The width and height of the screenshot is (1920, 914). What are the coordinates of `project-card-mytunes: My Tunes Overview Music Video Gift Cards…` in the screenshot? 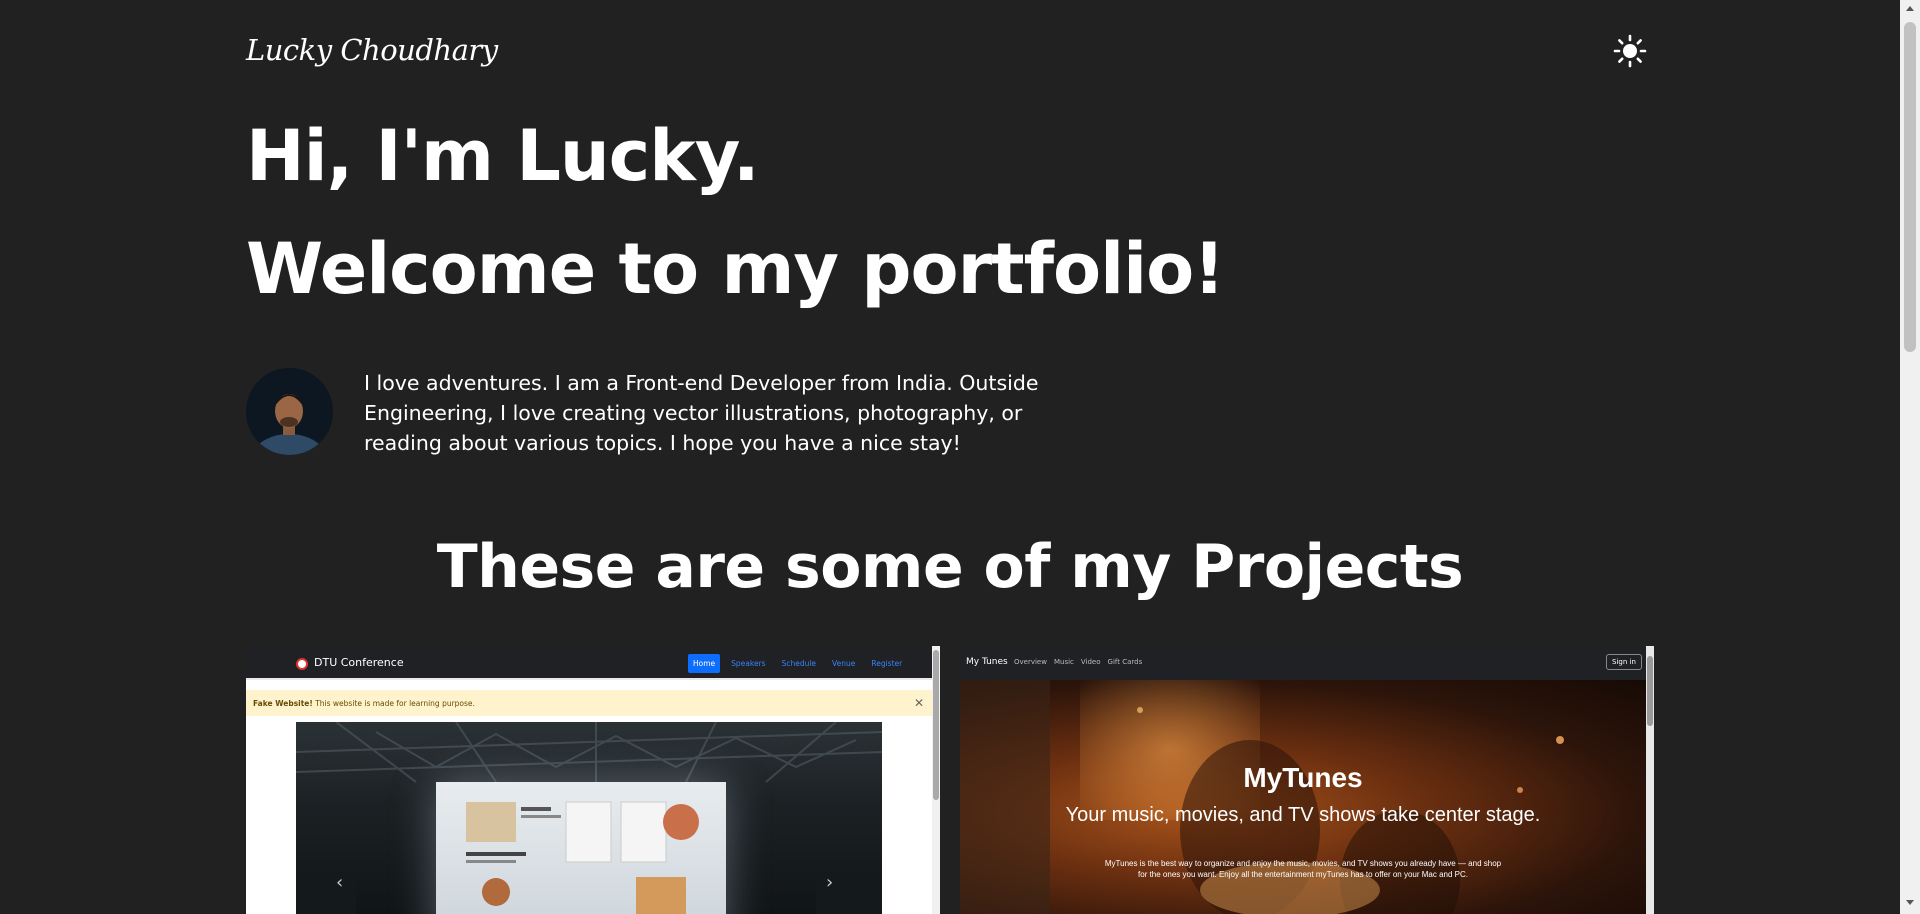 It's located at (1307, 780).